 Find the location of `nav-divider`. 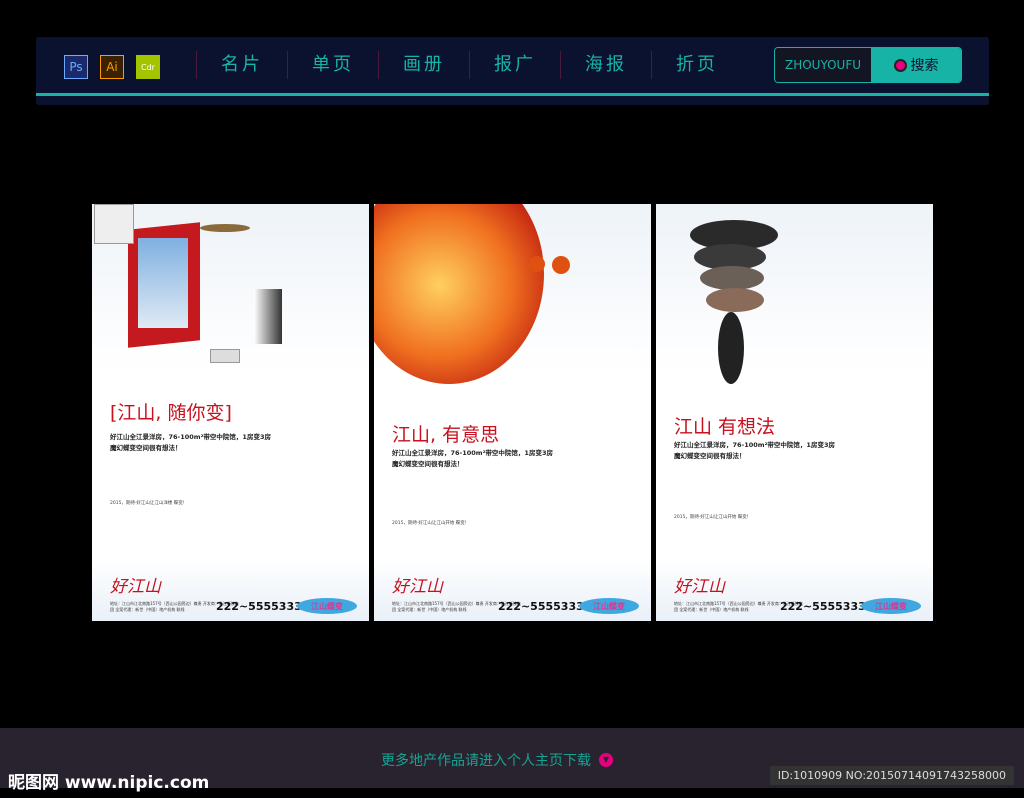

nav-divider is located at coordinates (512, 94).